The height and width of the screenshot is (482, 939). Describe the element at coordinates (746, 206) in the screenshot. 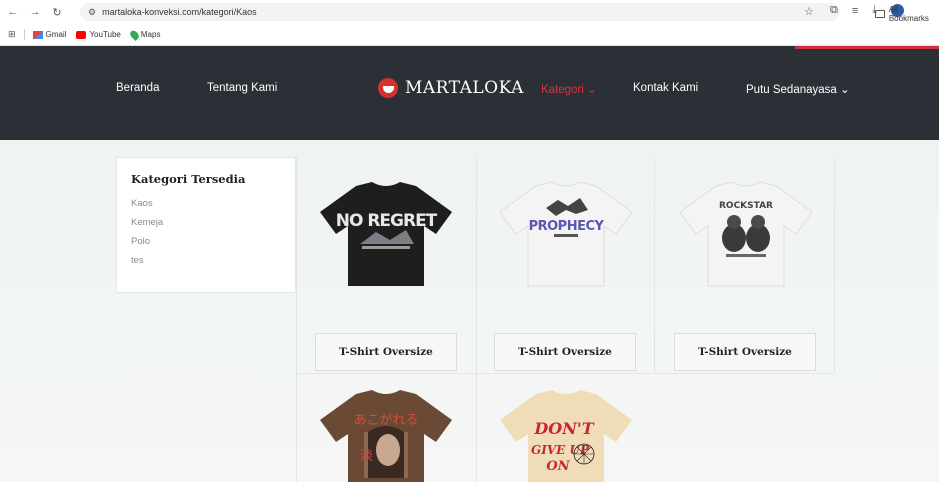

I see `svg-text: ROCKSTAR` at that location.